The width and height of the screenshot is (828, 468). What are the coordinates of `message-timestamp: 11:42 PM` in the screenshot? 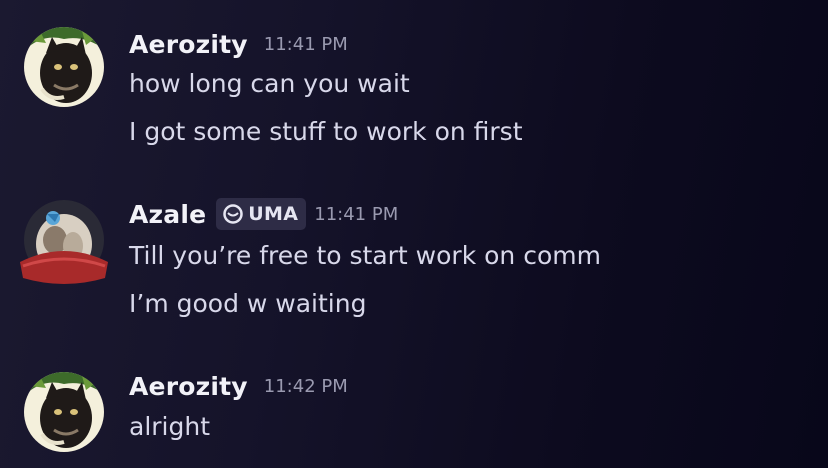 It's located at (306, 386).